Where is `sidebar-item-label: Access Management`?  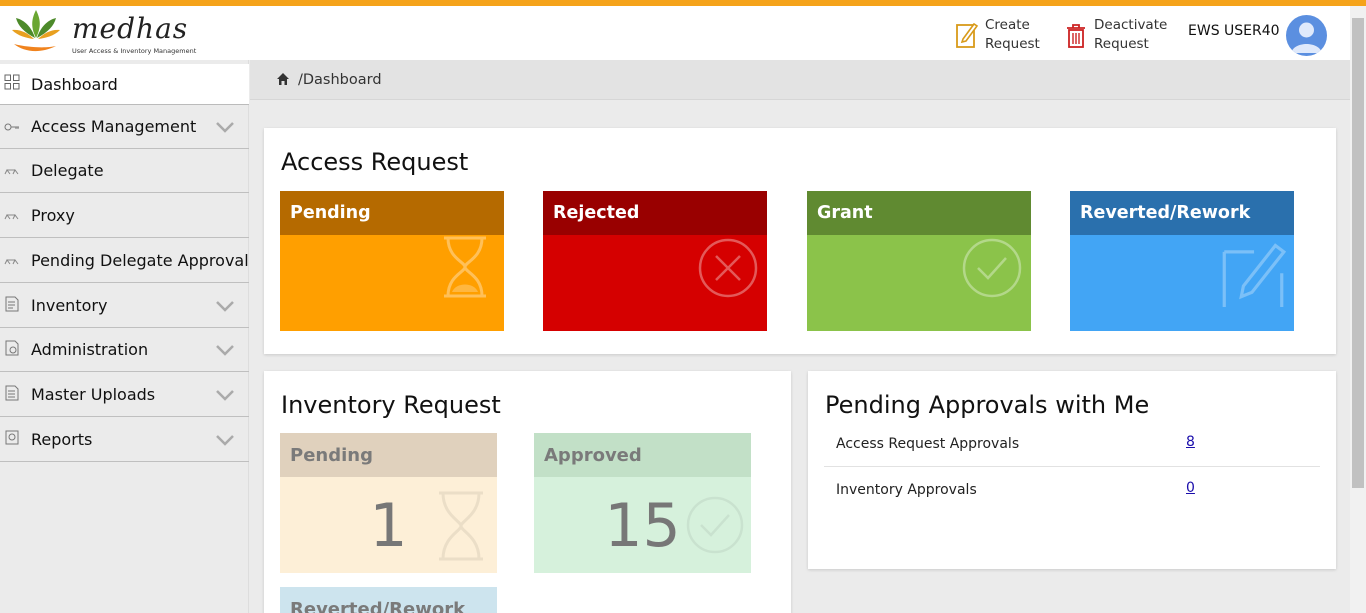 sidebar-item-label: Access Management is located at coordinates (114, 126).